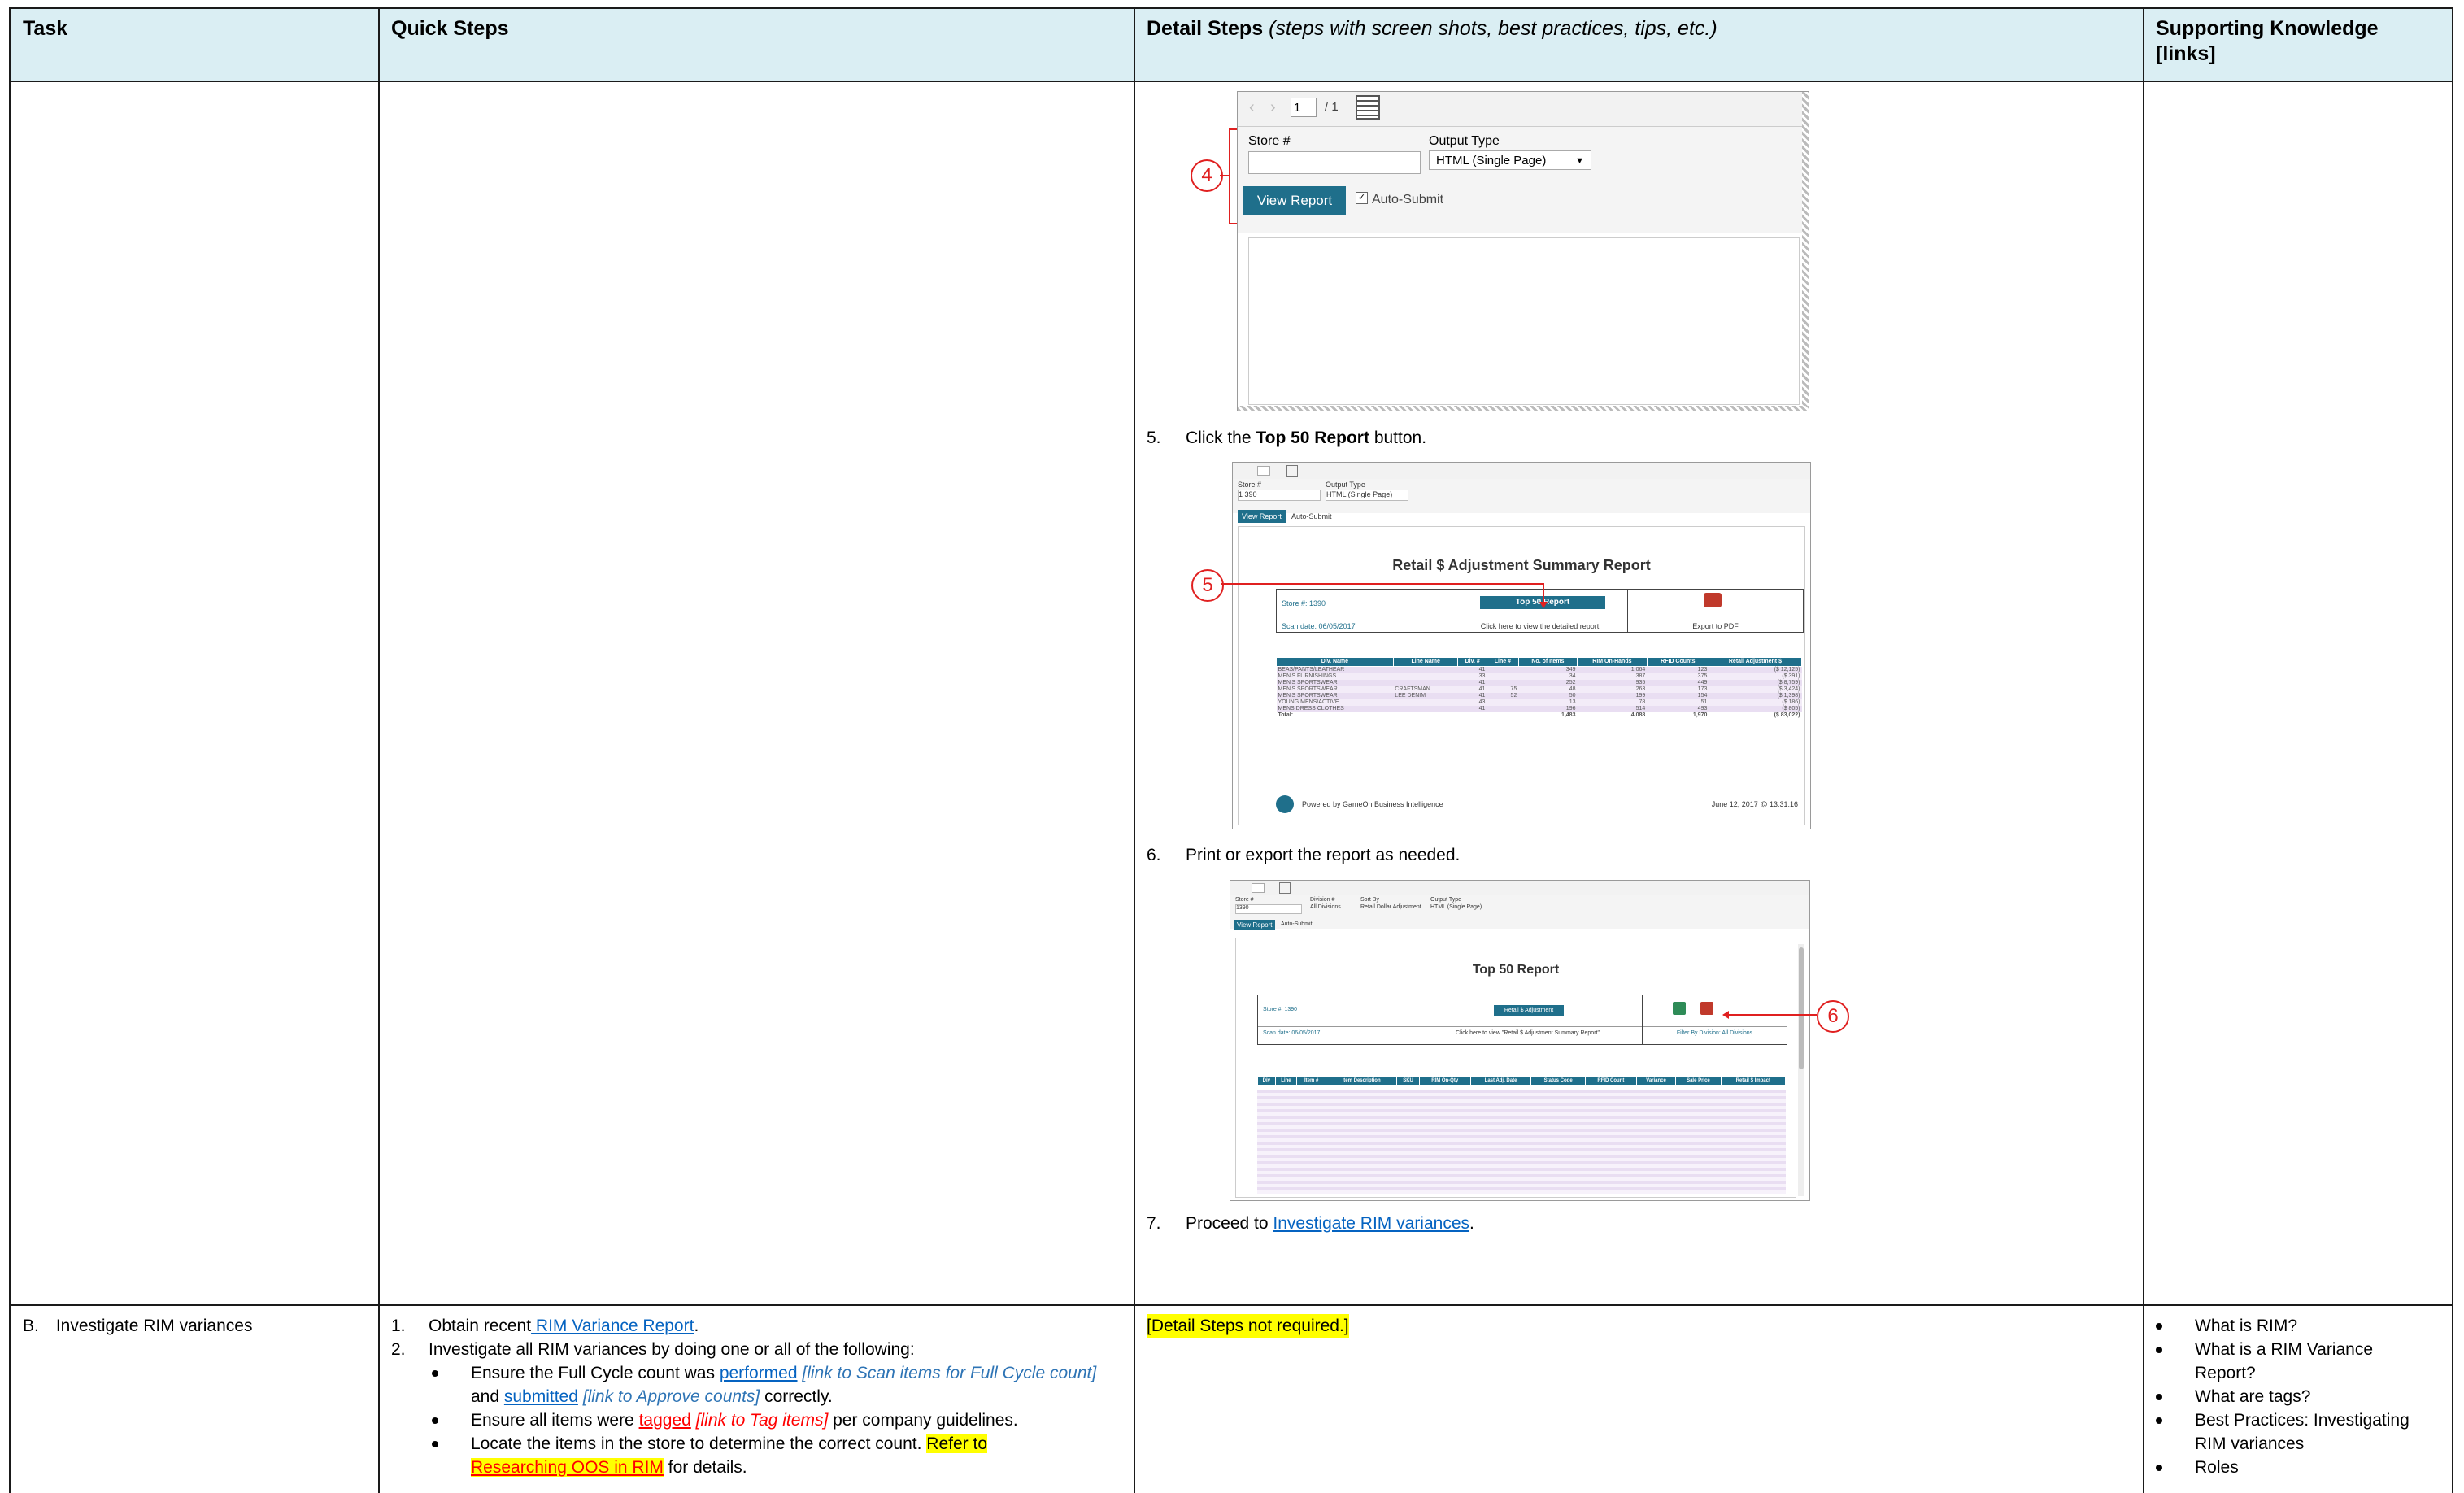 Image resolution: width=2464 pixels, height=1493 pixels. Describe the element at coordinates (1456, 907) in the screenshot. I see `shot3-output-select: HTML (Single Page)` at that location.